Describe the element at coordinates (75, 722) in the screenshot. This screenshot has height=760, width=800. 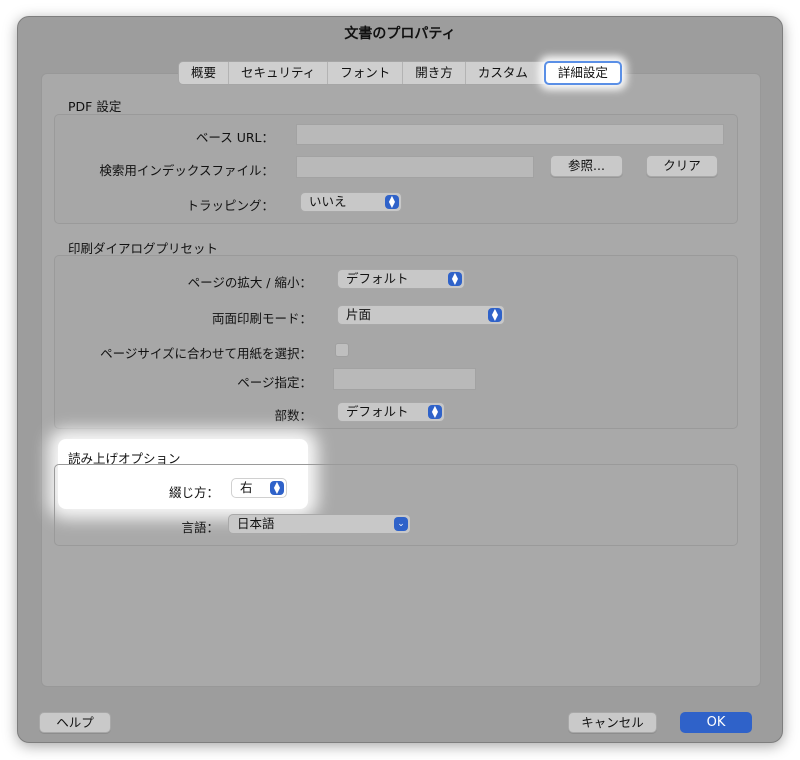
I see `help-button: ヘルプ` at that location.